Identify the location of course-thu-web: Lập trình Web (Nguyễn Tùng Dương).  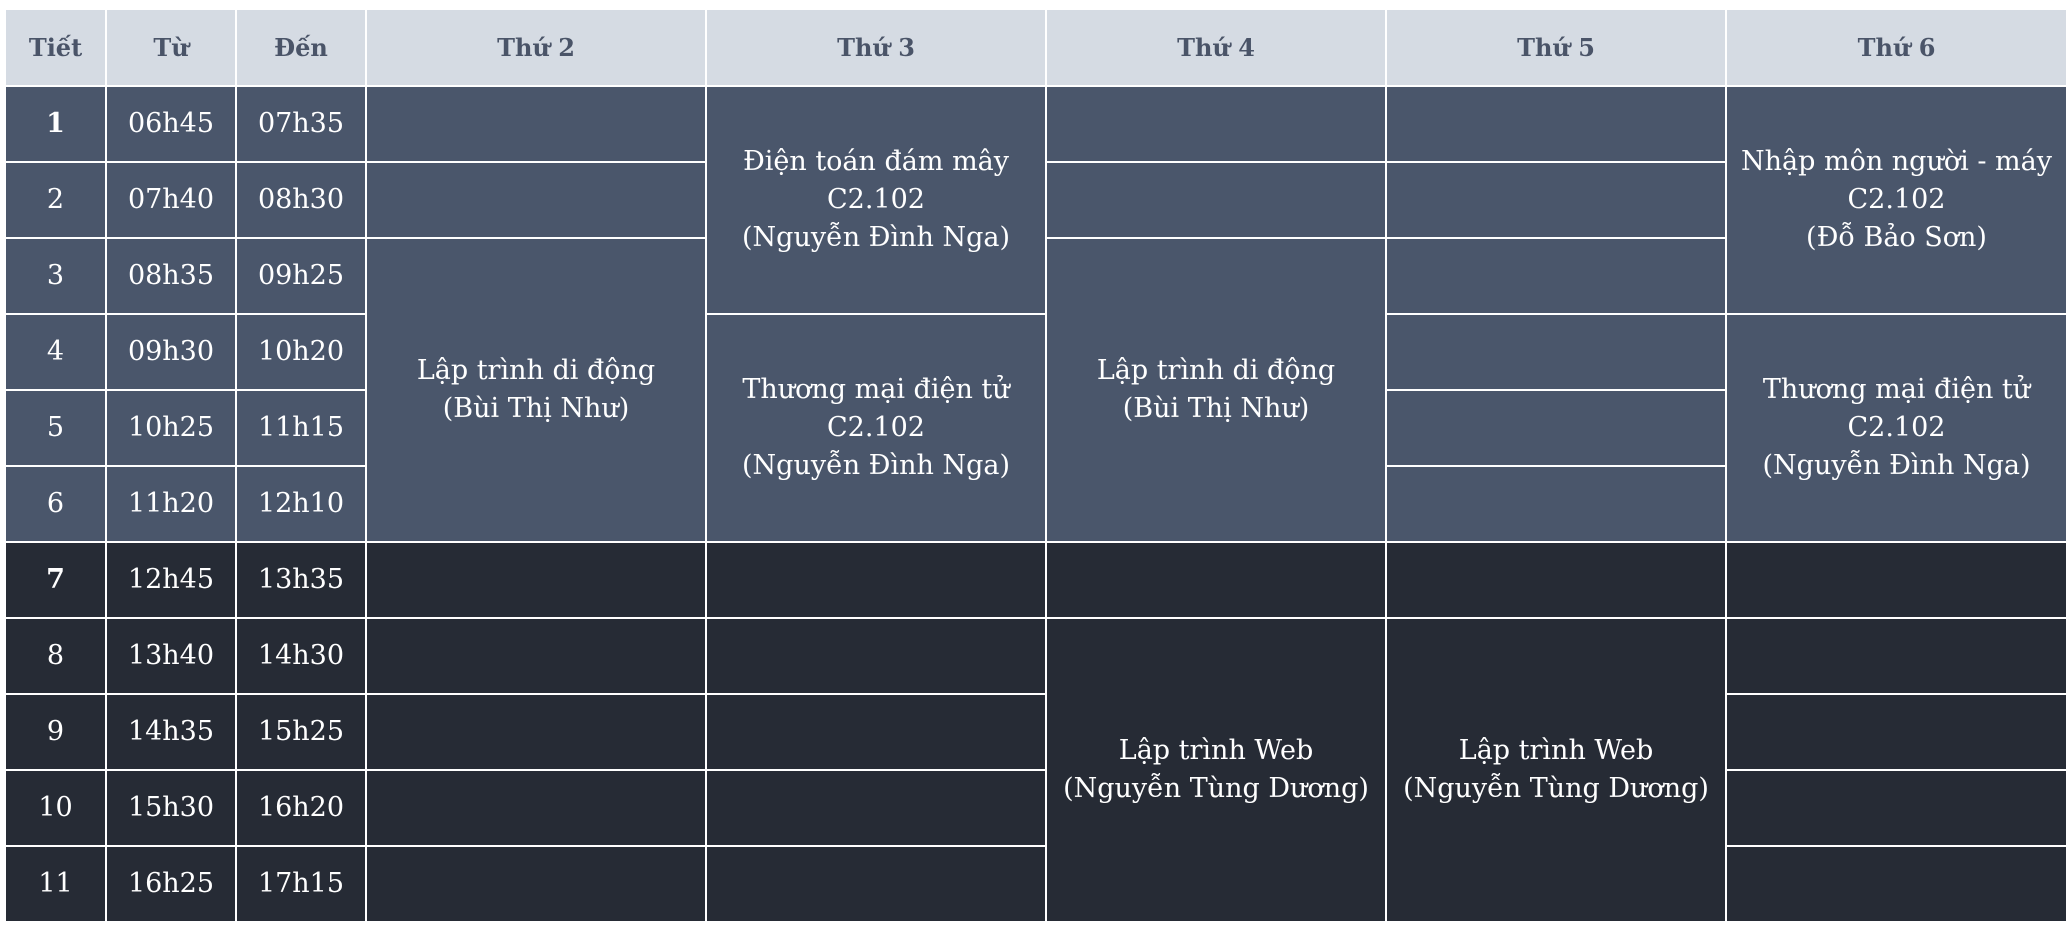
(1556, 770).